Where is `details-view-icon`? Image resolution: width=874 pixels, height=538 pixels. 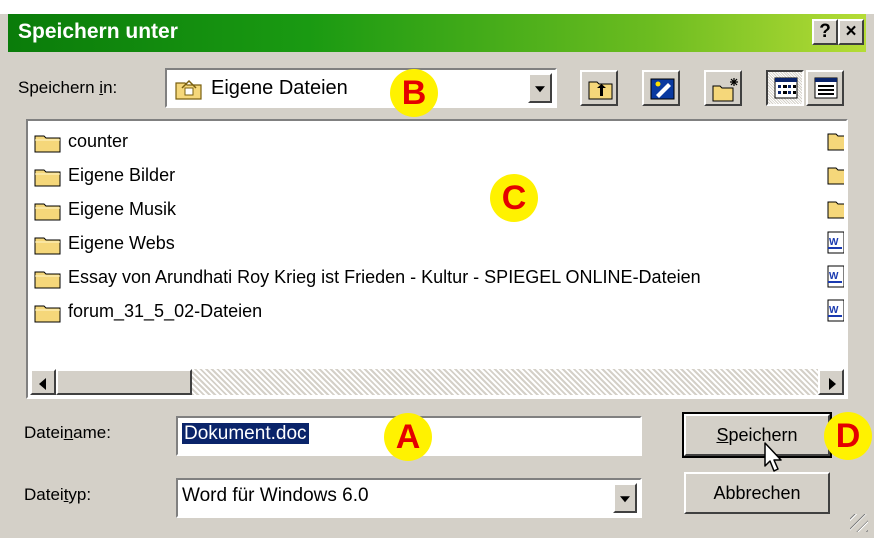 details-view-icon is located at coordinates (826, 88).